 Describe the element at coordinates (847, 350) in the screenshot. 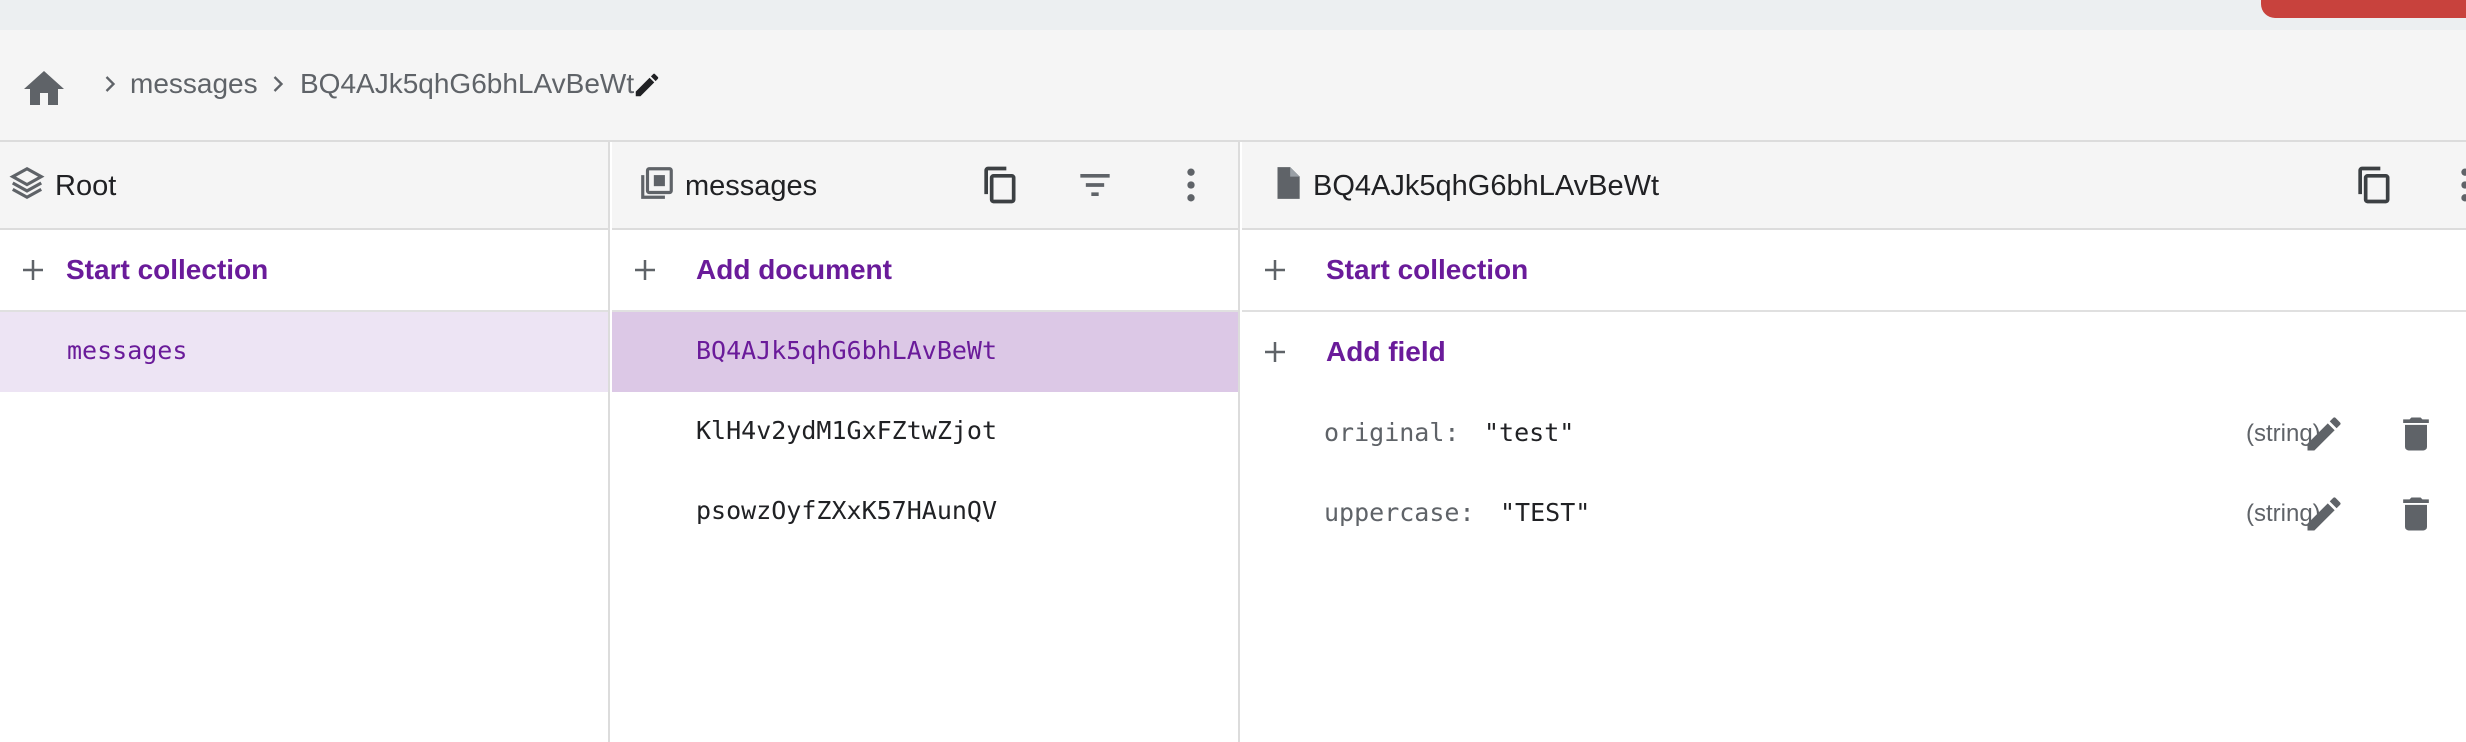

I see `list-item-label: BQ4AJk5qhG6bhLAvBeWt` at that location.